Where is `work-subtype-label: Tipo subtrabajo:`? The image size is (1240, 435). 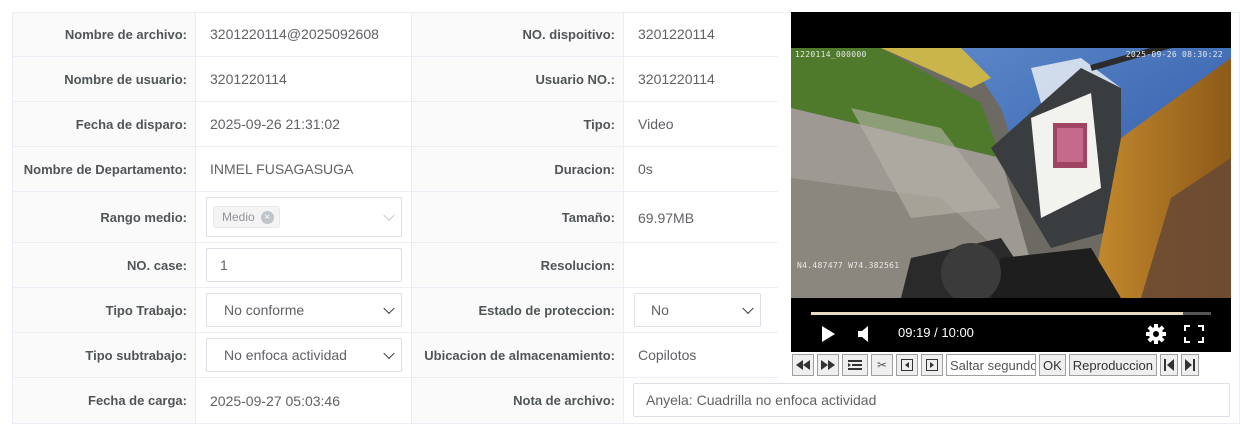 work-subtype-label: Tipo subtrabajo: is located at coordinates (104, 355).